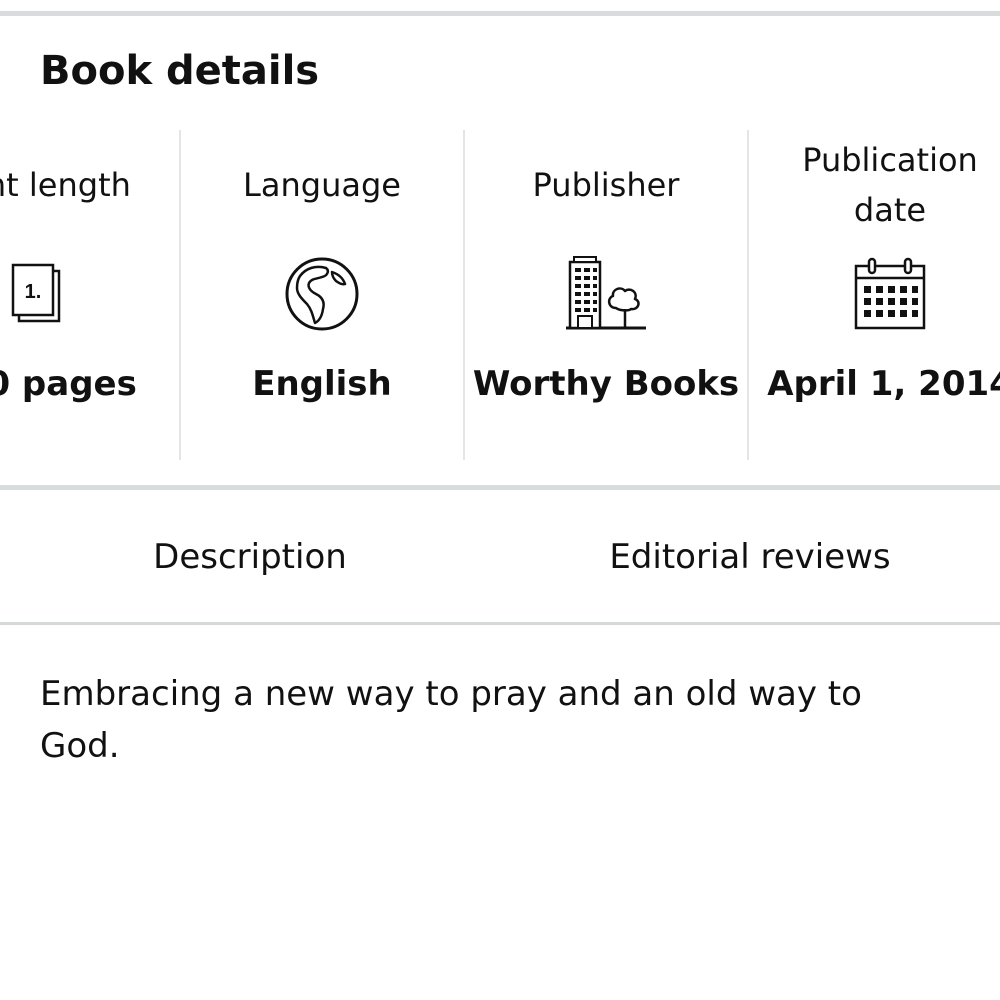  What do you see at coordinates (49, 294) in the screenshot?
I see `page-count-icon: 1.` at bounding box center [49, 294].